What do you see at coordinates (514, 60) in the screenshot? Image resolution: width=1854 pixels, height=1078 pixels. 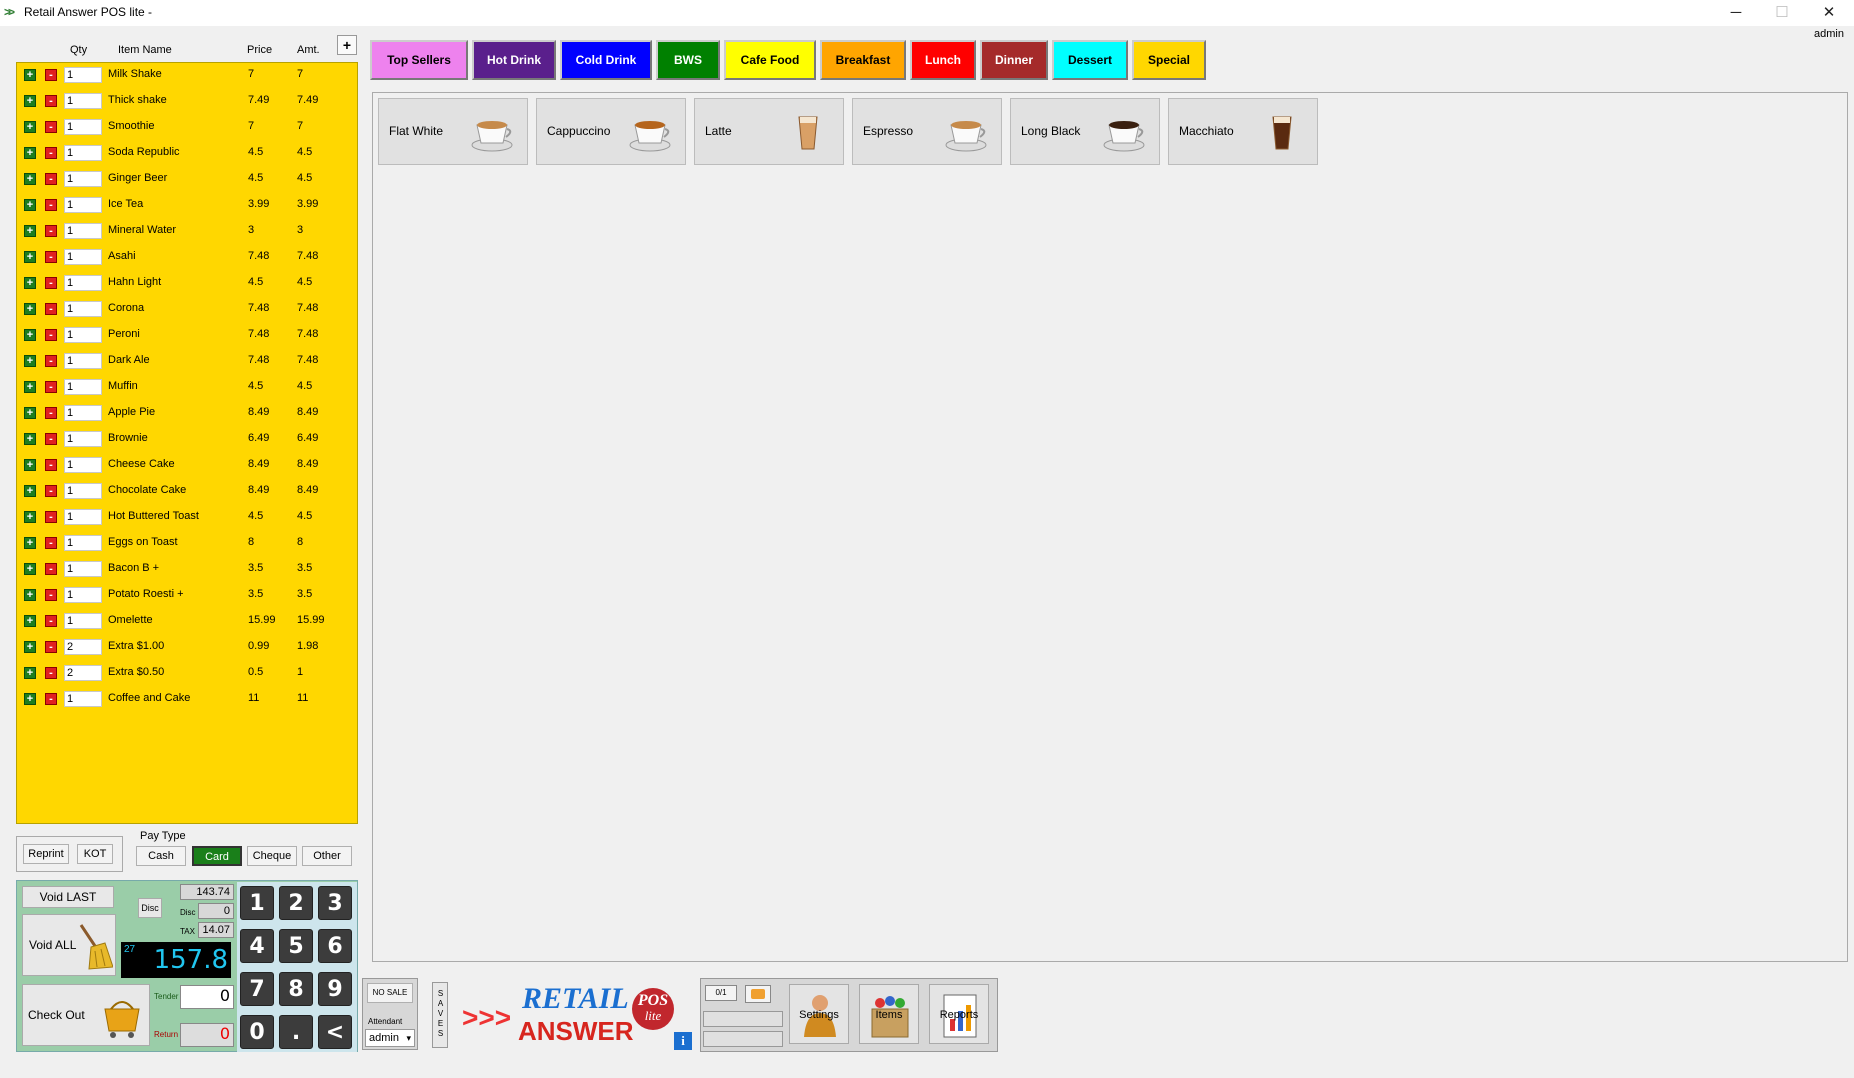 I see `category-hot-drink-button: Hot Drink` at bounding box center [514, 60].